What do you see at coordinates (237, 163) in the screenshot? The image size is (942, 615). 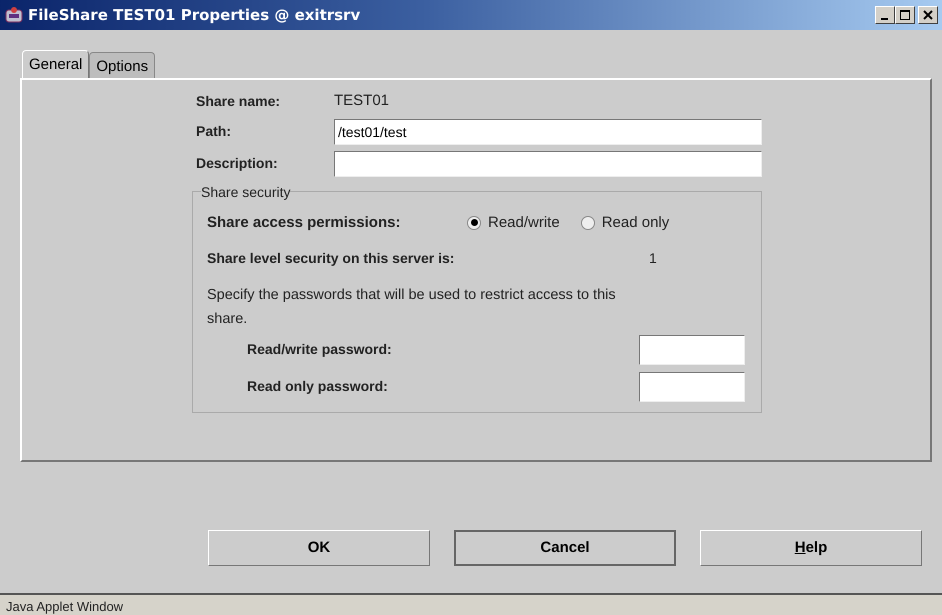 I see `field-label: Description:` at bounding box center [237, 163].